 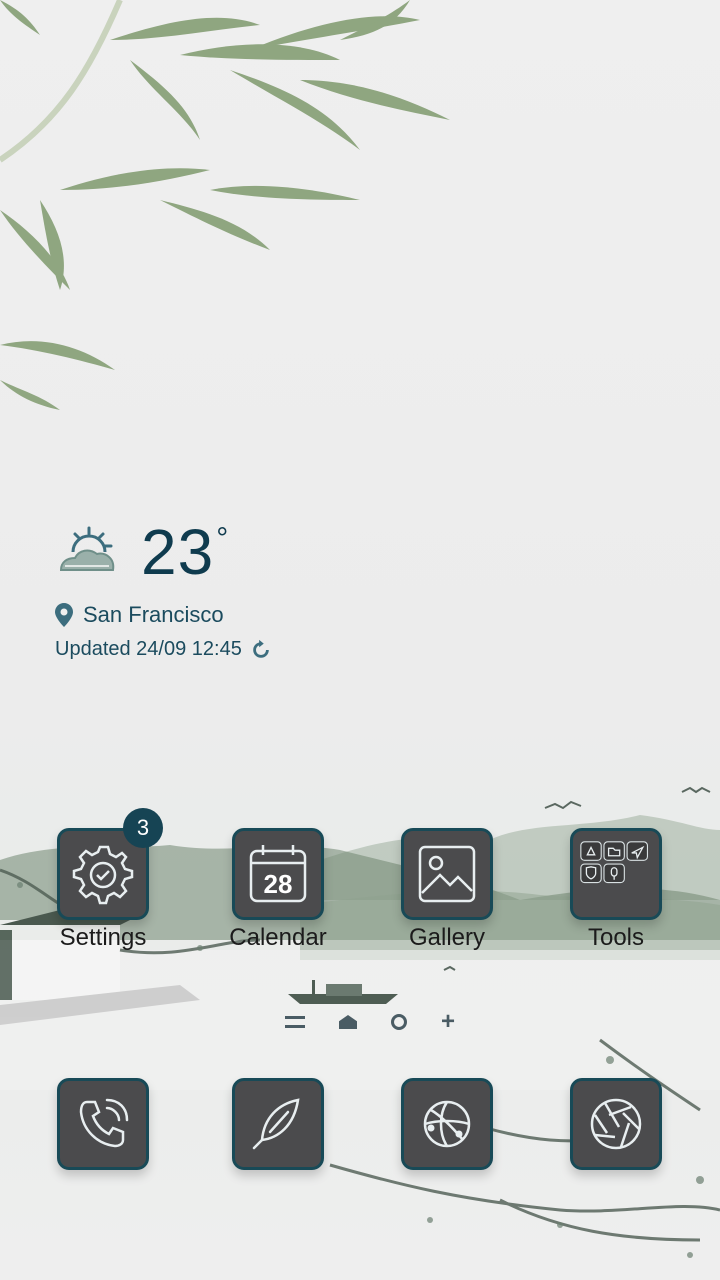 What do you see at coordinates (261, 650) in the screenshot?
I see `refresh-icon` at bounding box center [261, 650].